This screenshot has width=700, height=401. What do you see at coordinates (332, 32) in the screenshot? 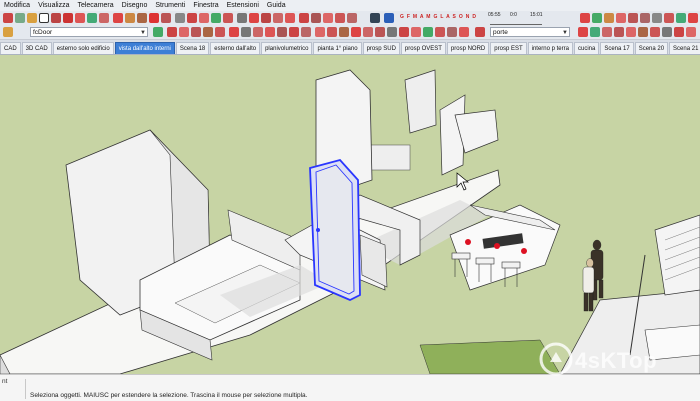
I see `top-view-icon` at bounding box center [332, 32].